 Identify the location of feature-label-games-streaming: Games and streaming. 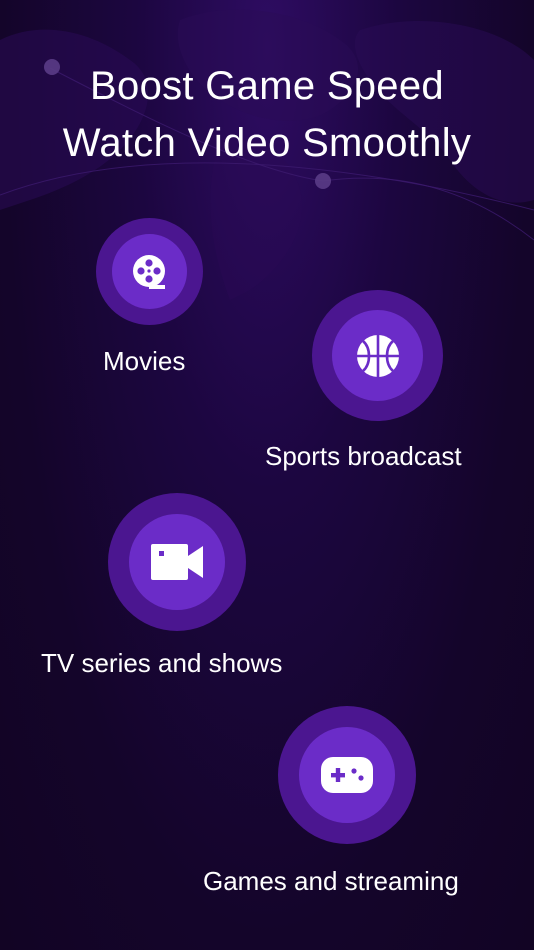
(331, 881).